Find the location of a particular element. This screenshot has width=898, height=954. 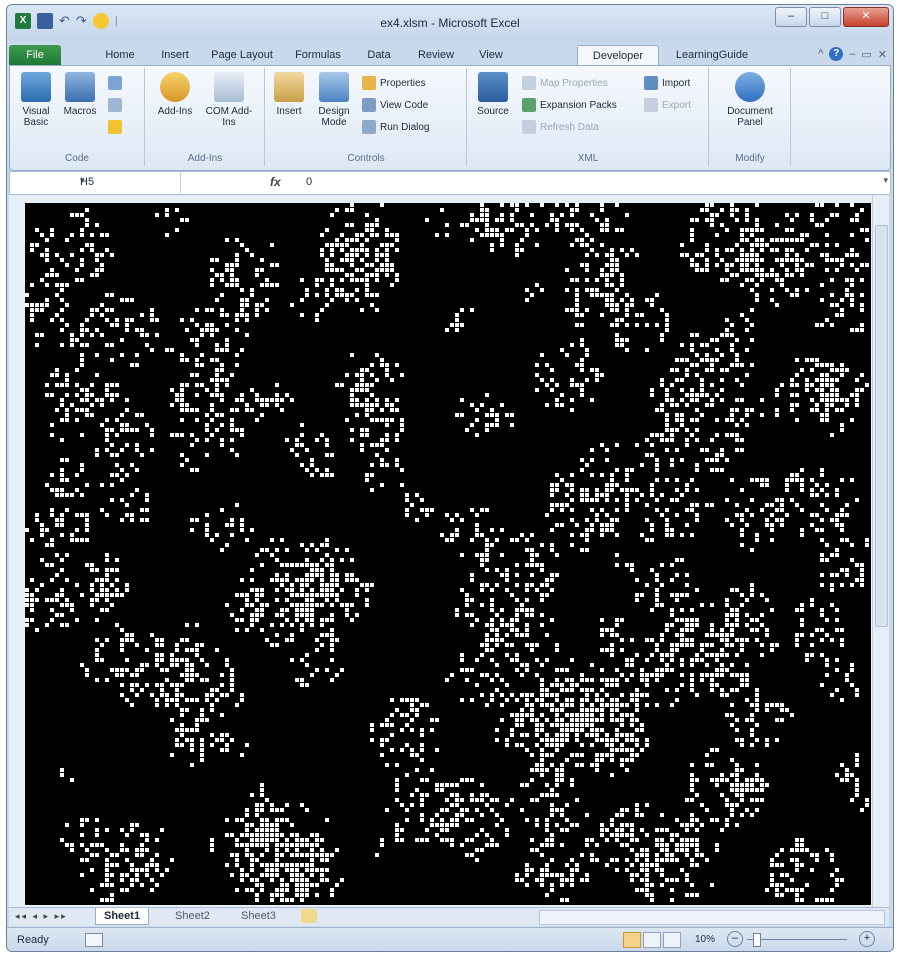

view-buttons is located at coordinates (652, 940).